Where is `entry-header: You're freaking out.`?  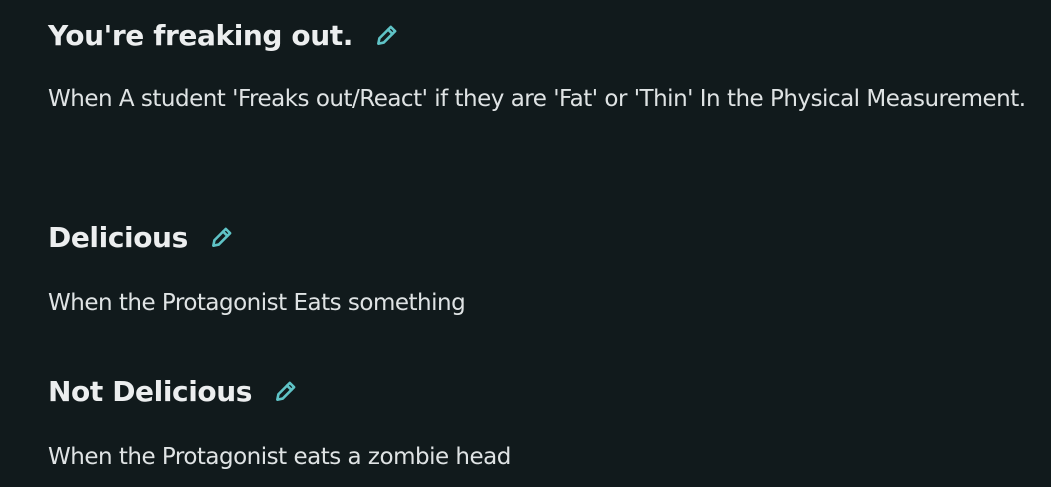 entry-header: You're freaking out. is located at coordinates (538, 35).